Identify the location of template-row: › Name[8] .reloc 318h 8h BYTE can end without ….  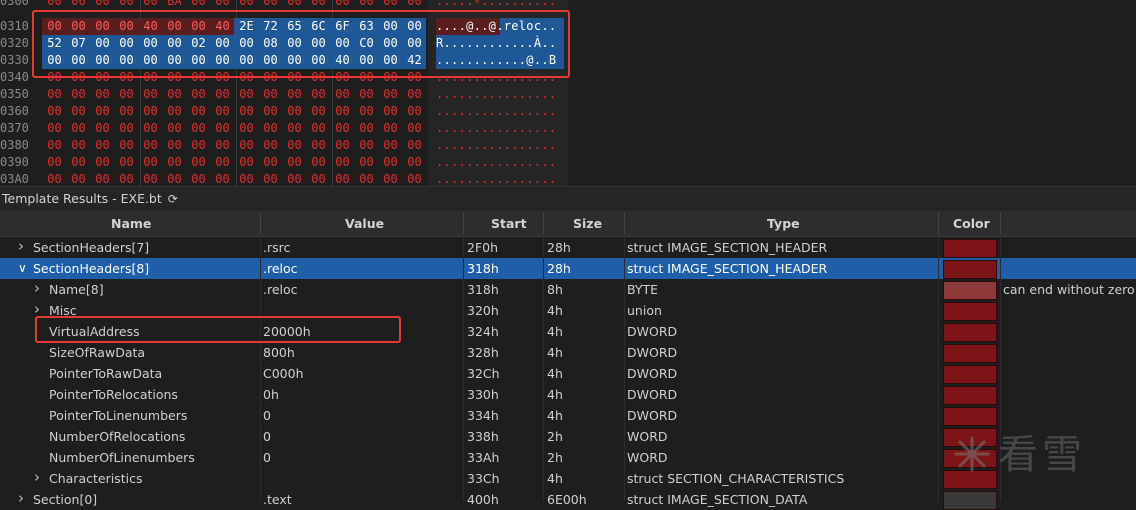
(568, 289).